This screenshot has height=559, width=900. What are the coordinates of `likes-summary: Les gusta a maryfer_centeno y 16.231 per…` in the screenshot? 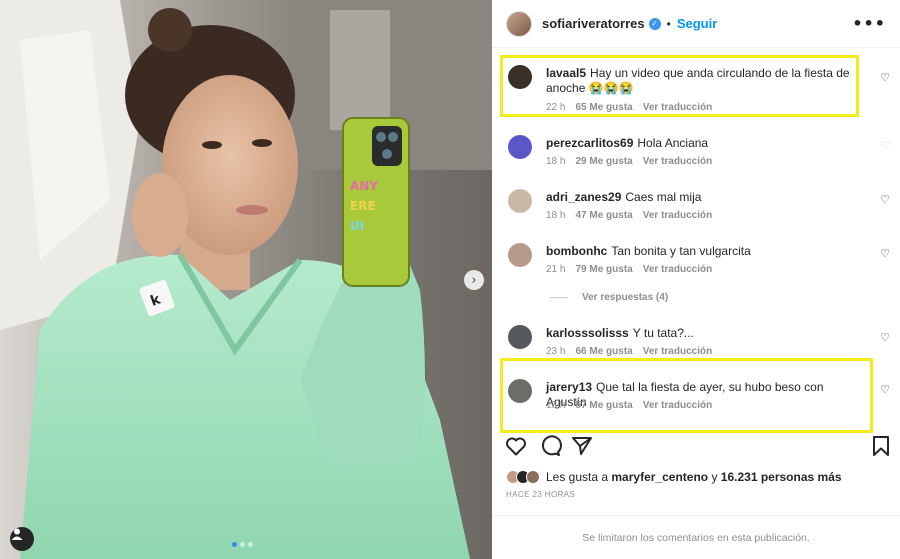 It's located at (674, 477).